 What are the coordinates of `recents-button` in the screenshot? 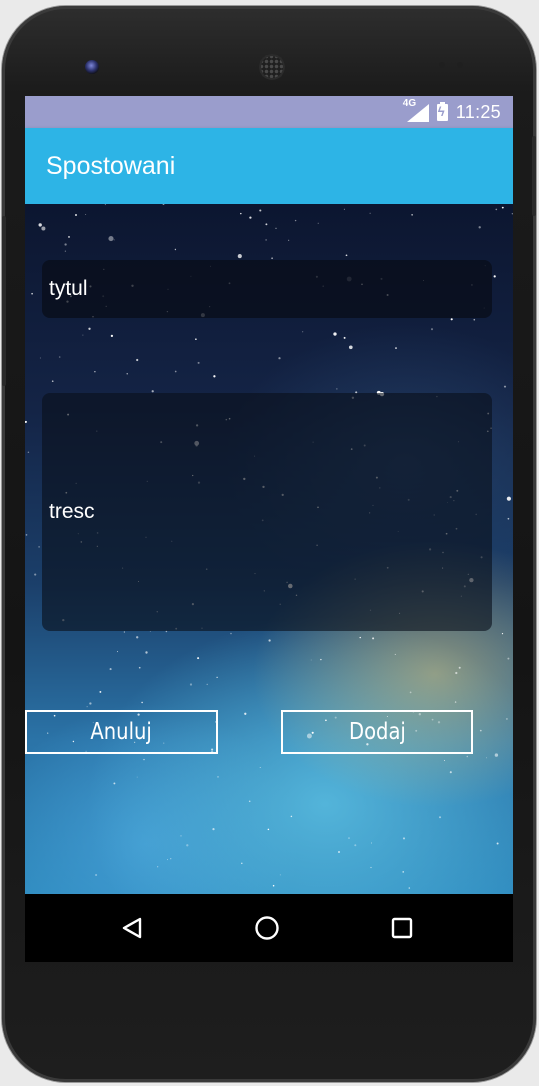 It's located at (402, 928).